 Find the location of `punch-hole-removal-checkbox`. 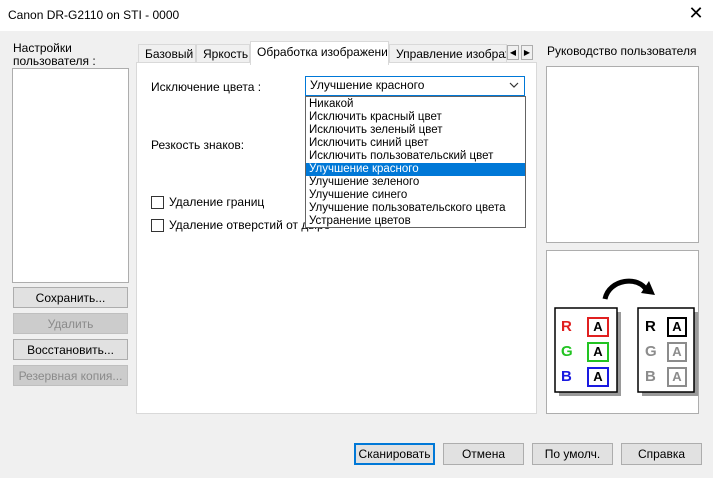

punch-hole-removal-checkbox is located at coordinates (157, 225).